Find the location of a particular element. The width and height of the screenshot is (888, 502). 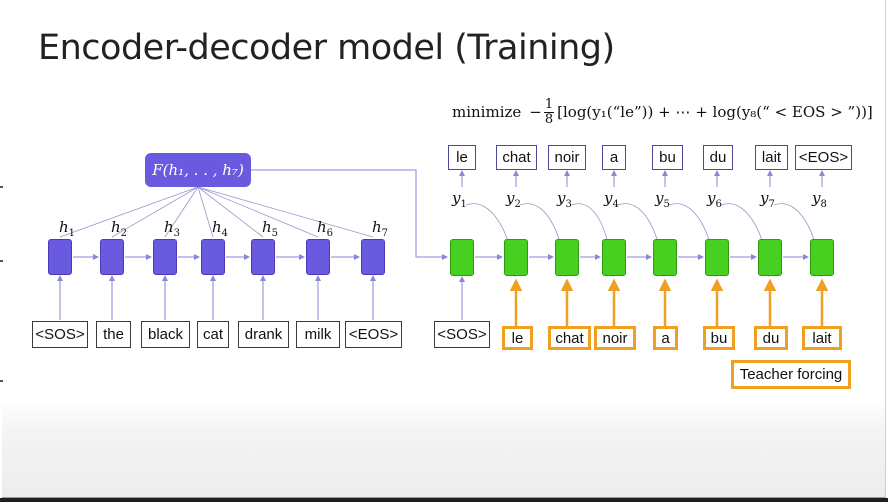

decoder-prediction-label: y4 is located at coordinates (611, 199).